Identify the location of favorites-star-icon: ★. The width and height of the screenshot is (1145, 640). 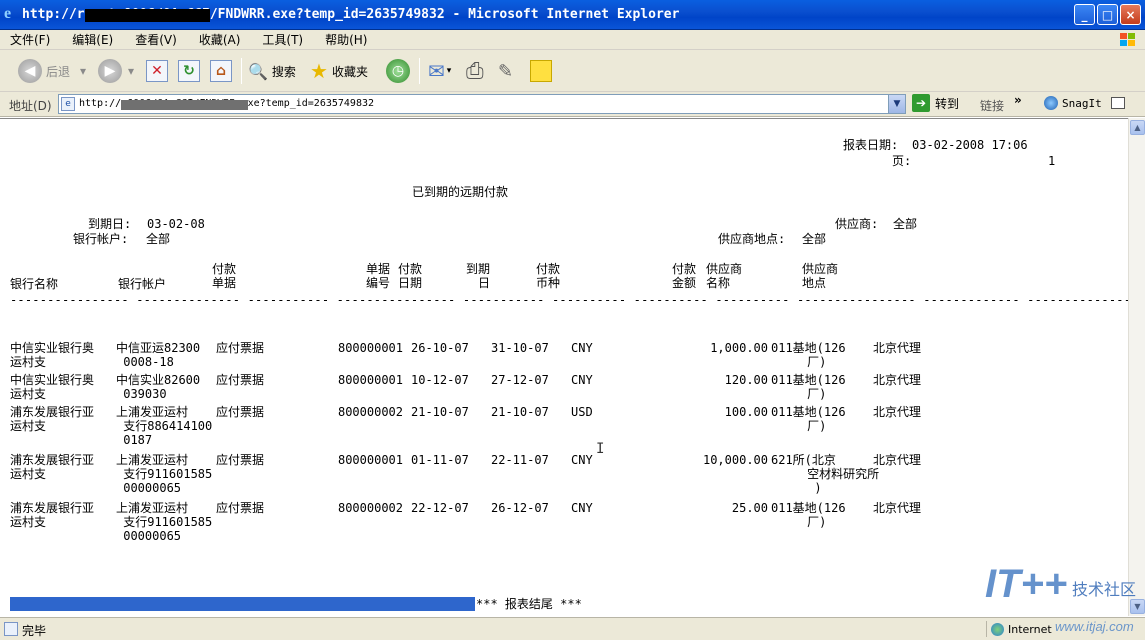
(319, 71).